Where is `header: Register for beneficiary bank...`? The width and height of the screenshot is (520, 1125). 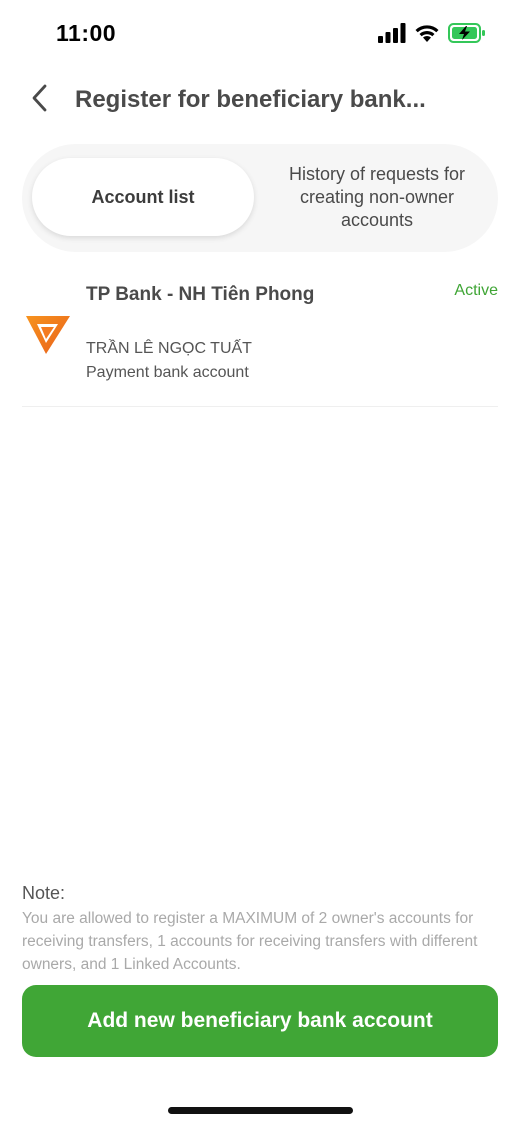
header: Register for beneficiary bank... is located at coordinates (260, 100).